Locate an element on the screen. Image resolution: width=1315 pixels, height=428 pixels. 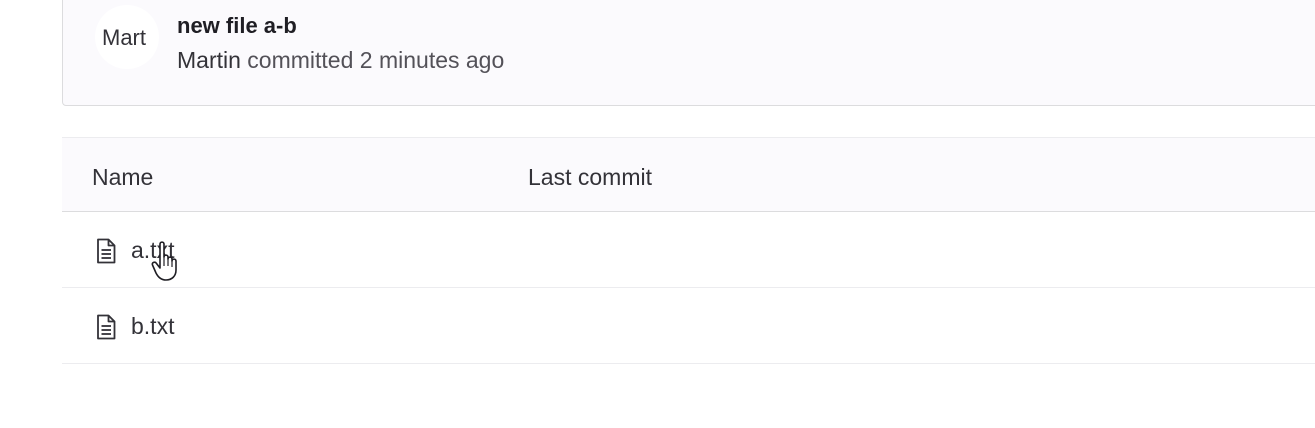
commit-title-link: new file a-b is located at coordinates (237, 26).